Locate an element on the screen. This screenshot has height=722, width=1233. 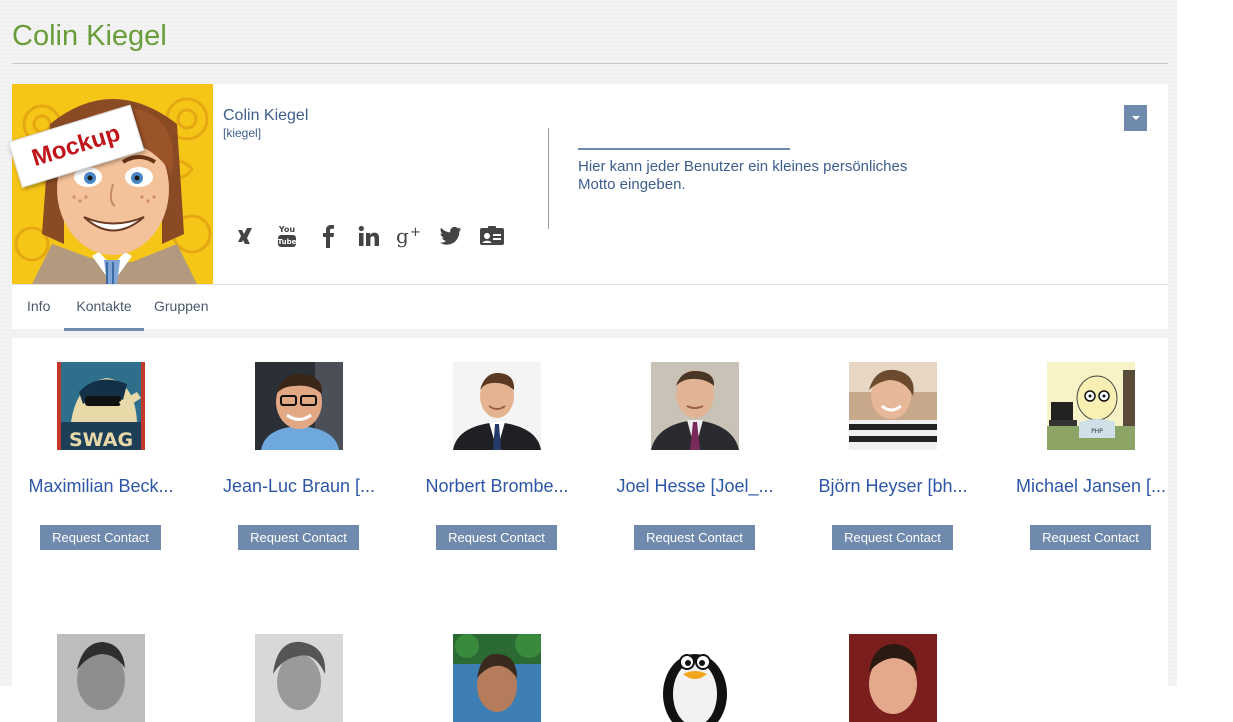
tab-info: Info is located at coordinates (38, 306).